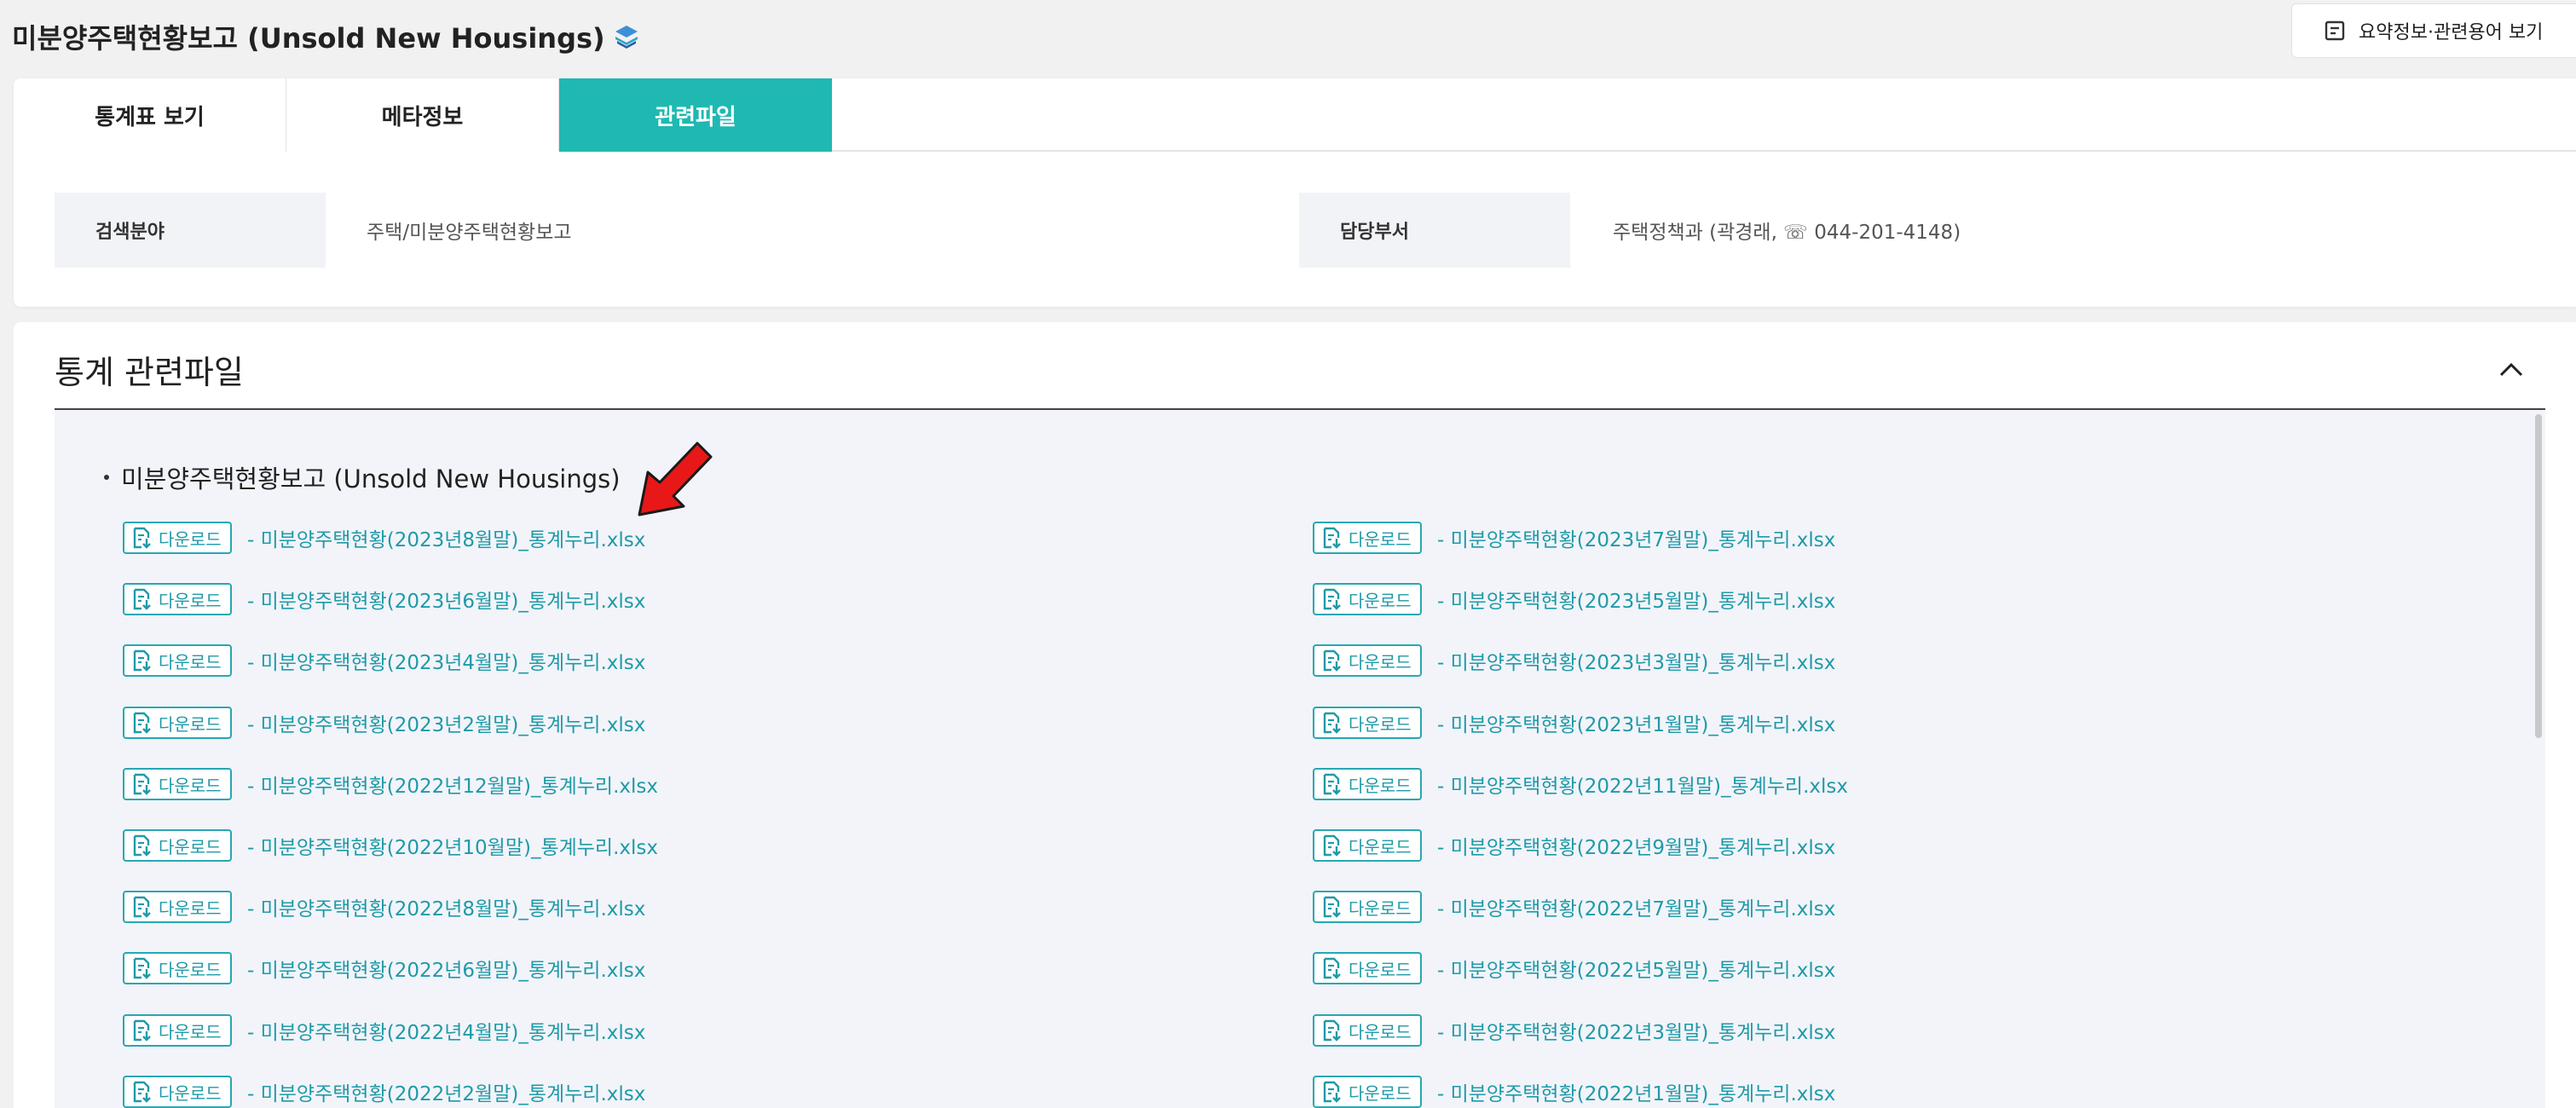 The height and width of the screenshot is (1108, 2576). What do you see at coordinates (2538, 576) in the screenshot?
I see `scrollbar-thumb` at bounding box center [2538, 576].